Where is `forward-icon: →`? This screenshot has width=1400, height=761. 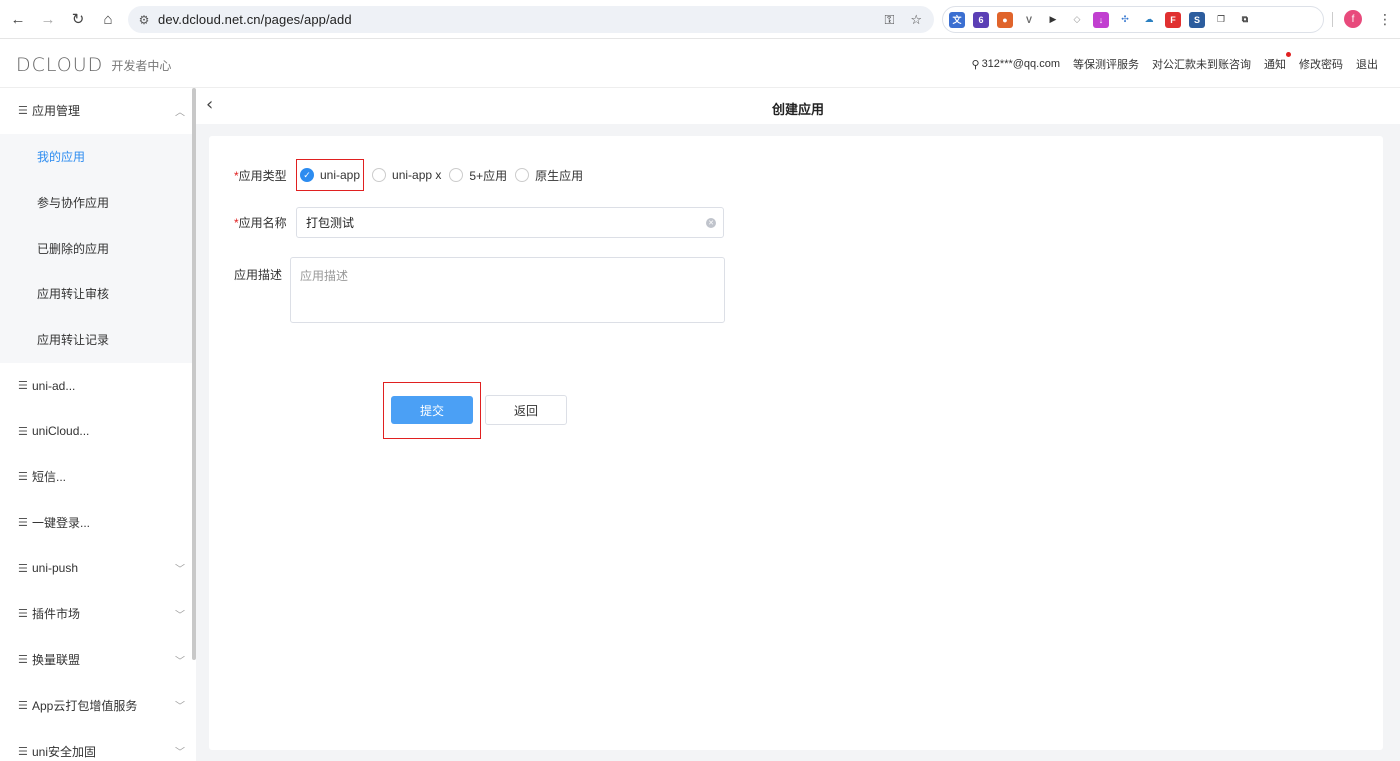 forward-icon: → is located at coordinates (48, 19).